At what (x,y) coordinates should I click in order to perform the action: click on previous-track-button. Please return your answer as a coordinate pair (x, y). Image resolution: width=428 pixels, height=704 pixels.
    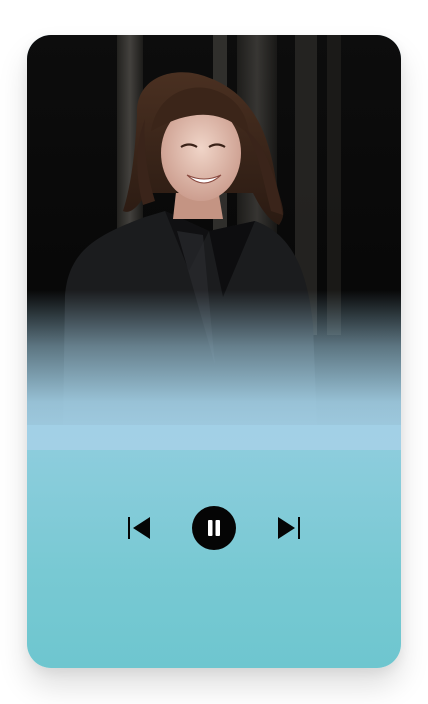
    Looking at the image, I should click on (140, 528).